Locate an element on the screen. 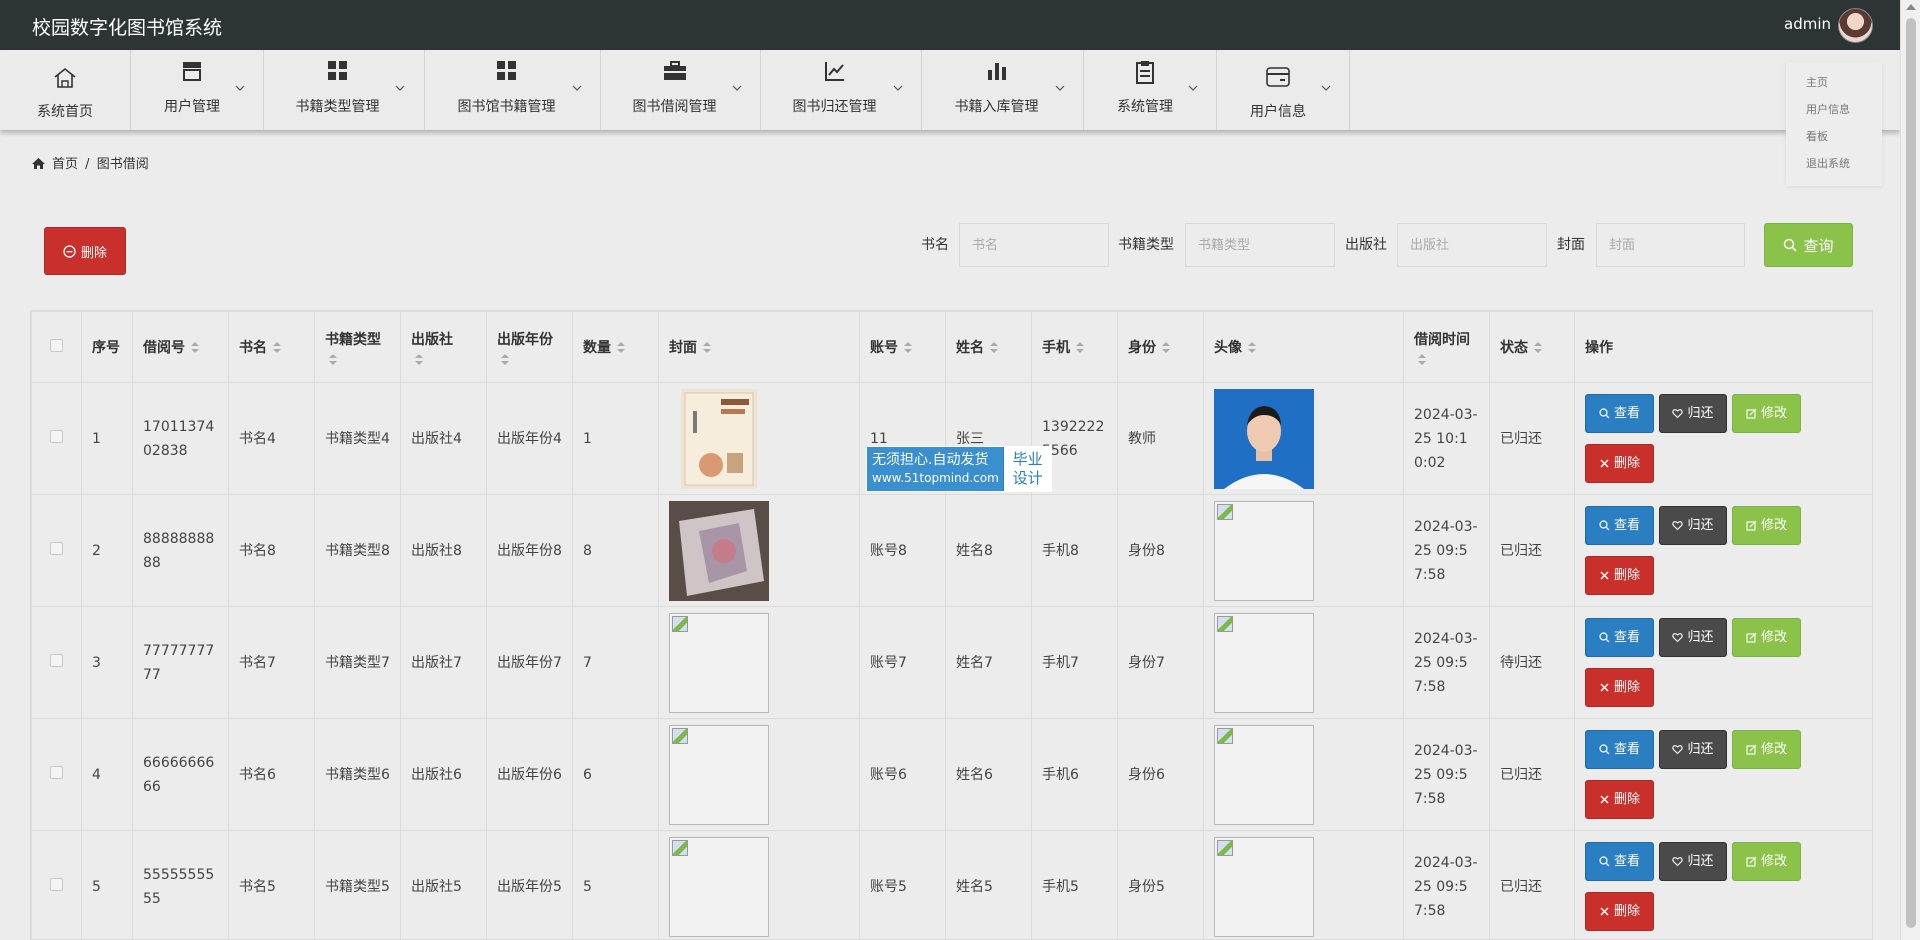 The image size is (1920, 940). cell-book: 书名8 is located at coordinates (271, 550).